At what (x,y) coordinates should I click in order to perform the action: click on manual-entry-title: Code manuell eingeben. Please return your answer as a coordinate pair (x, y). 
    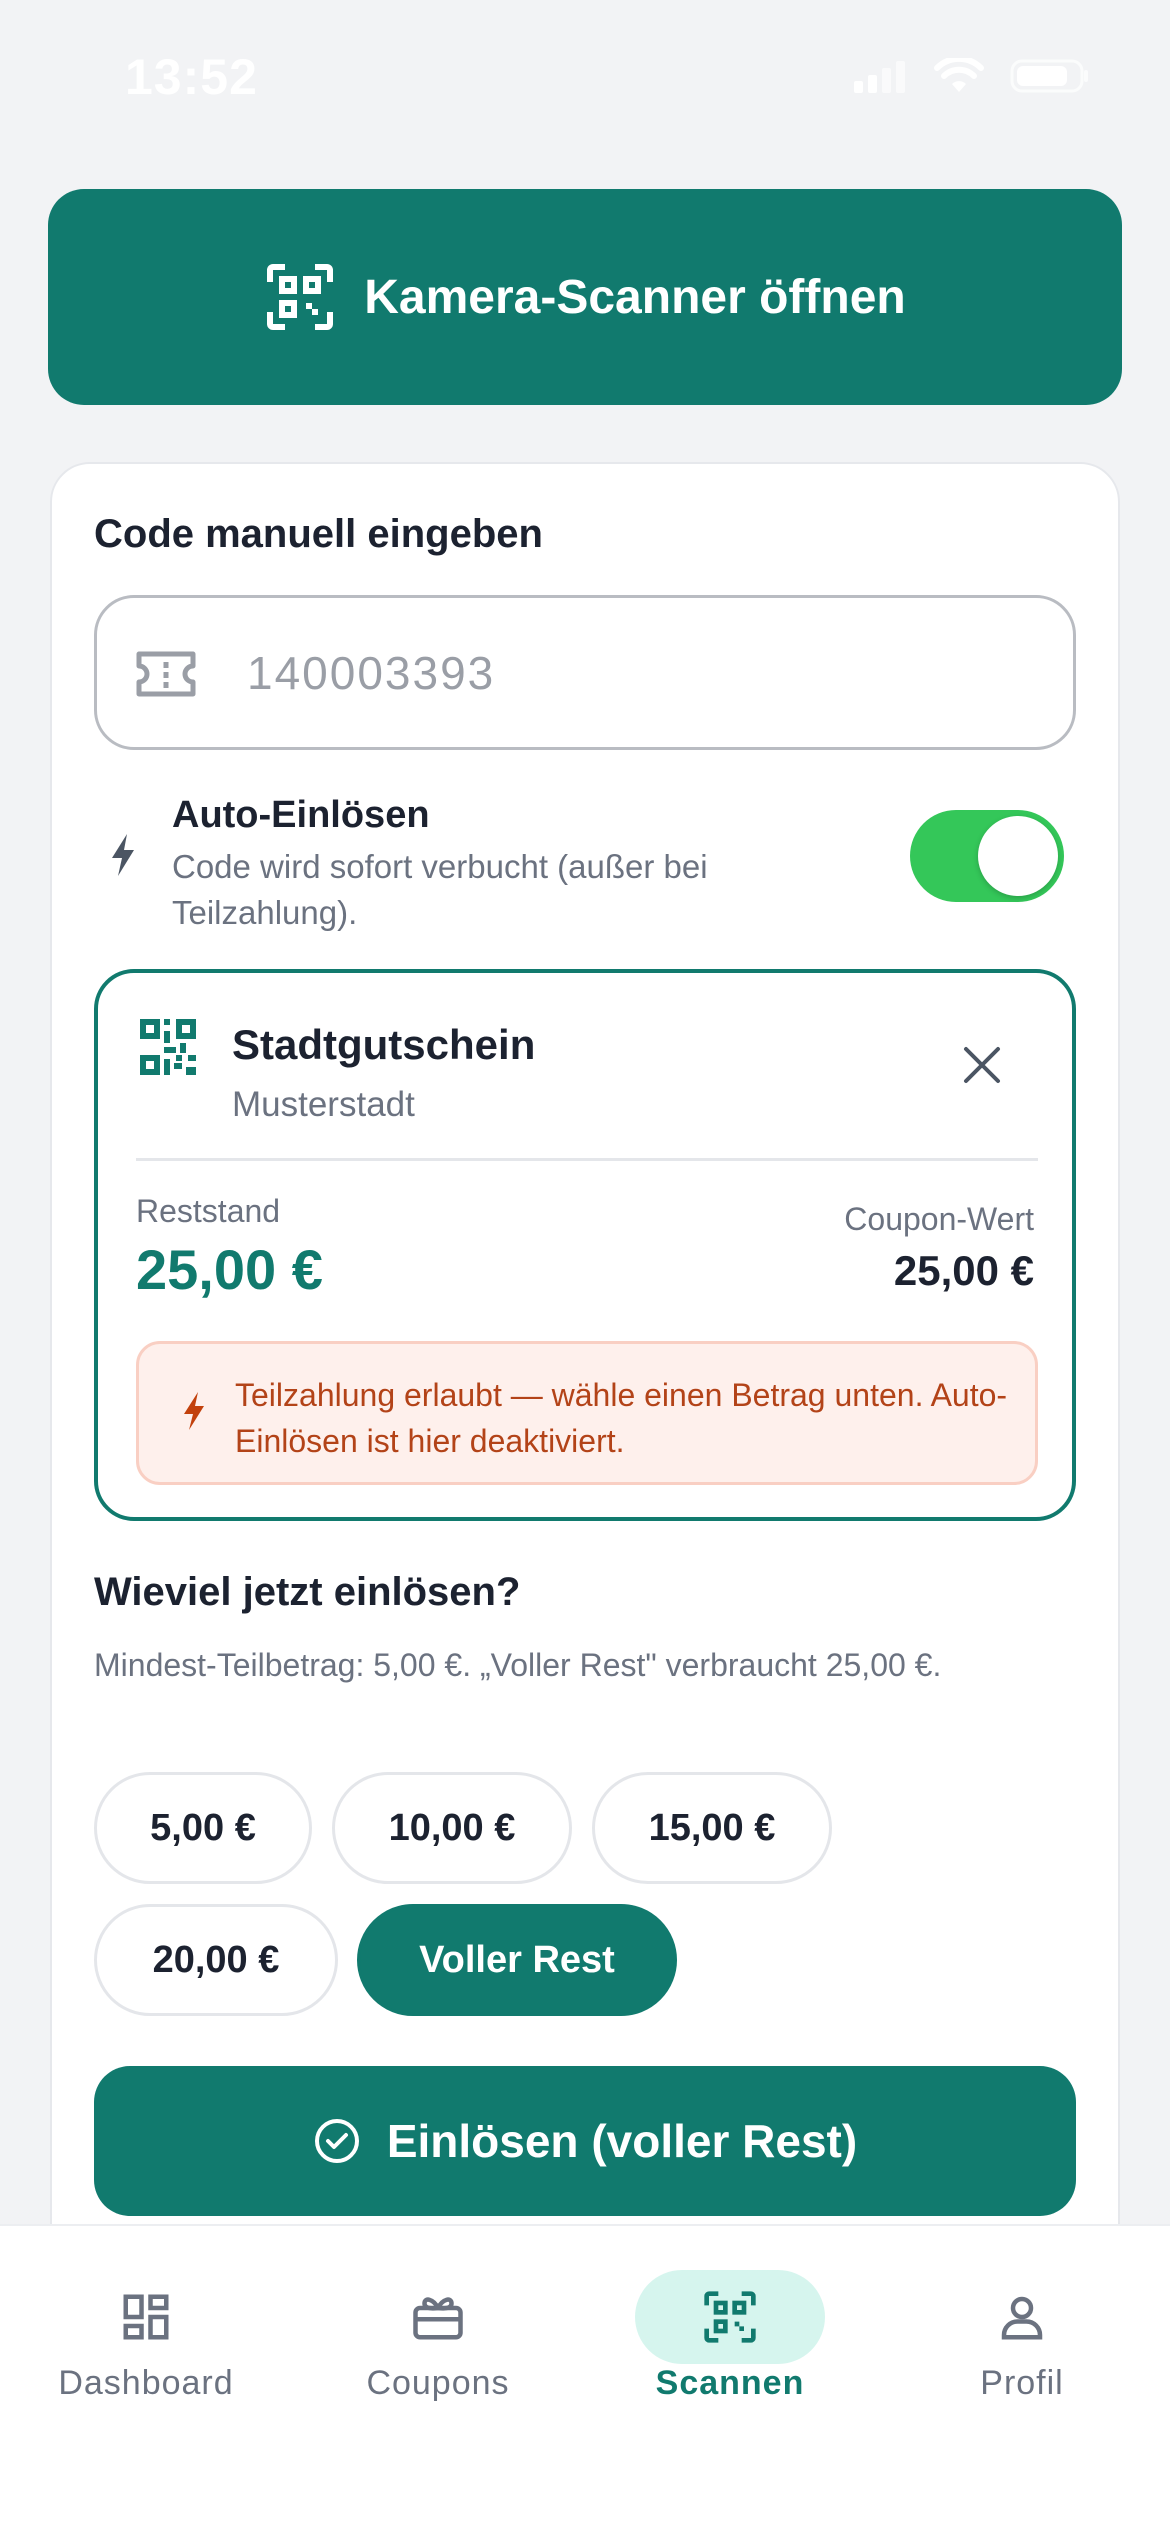
    Looking at the image, I should click on (318, 534).